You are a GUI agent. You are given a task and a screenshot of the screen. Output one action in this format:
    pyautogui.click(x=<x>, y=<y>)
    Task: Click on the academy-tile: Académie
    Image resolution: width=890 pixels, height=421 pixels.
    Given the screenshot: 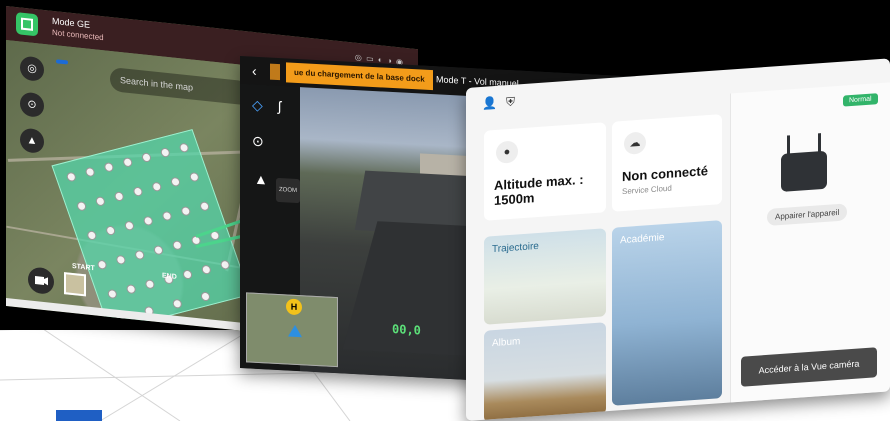 What is the action you would take?
    pyautogui.click(x=667, y=313)
    